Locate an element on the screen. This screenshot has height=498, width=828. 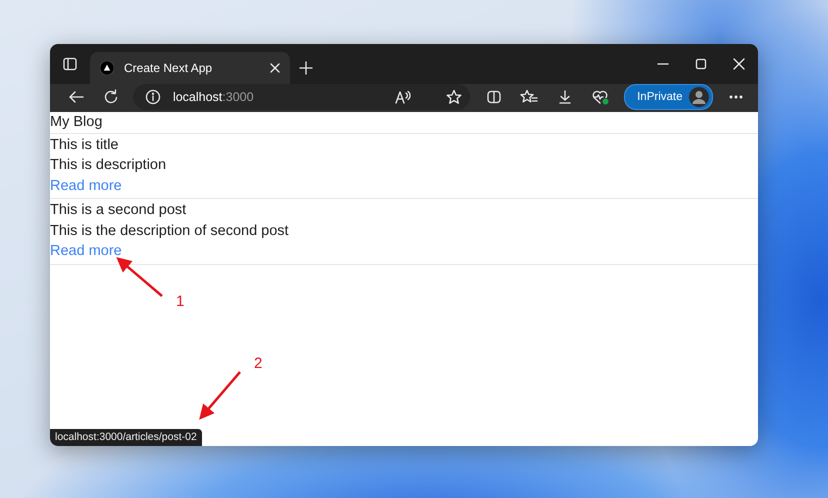
favorites-icon is located at coordinates (529, 97).